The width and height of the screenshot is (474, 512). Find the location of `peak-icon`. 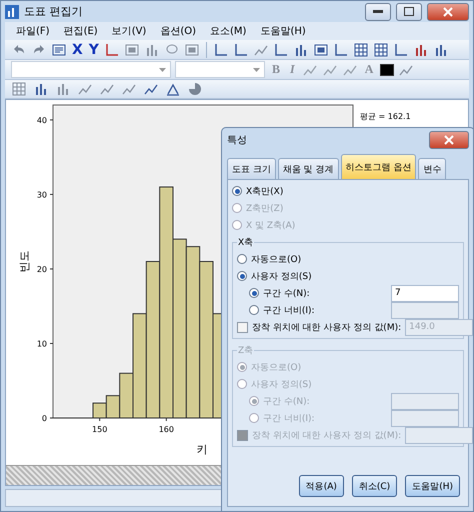

peak-icon is located at coordinates (173, 89).